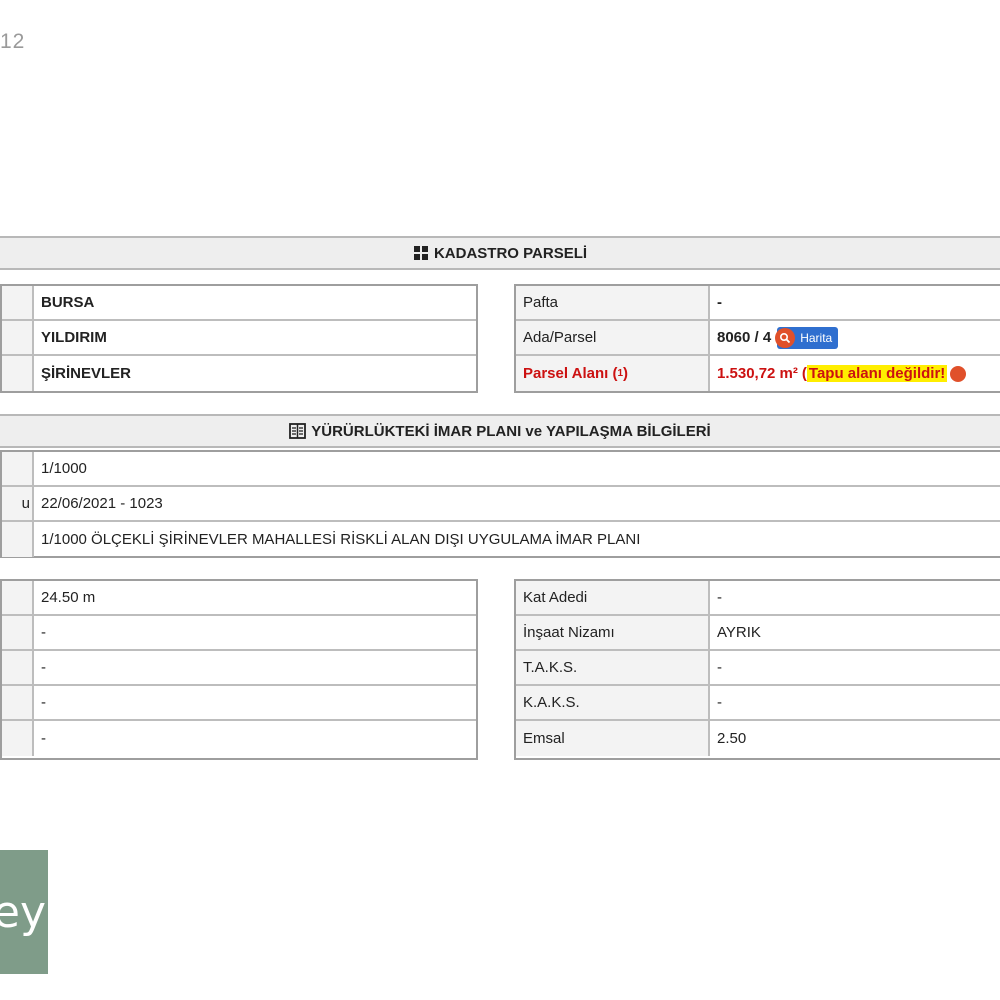  I want to click on floor-count-value: -, so click(719, 597).